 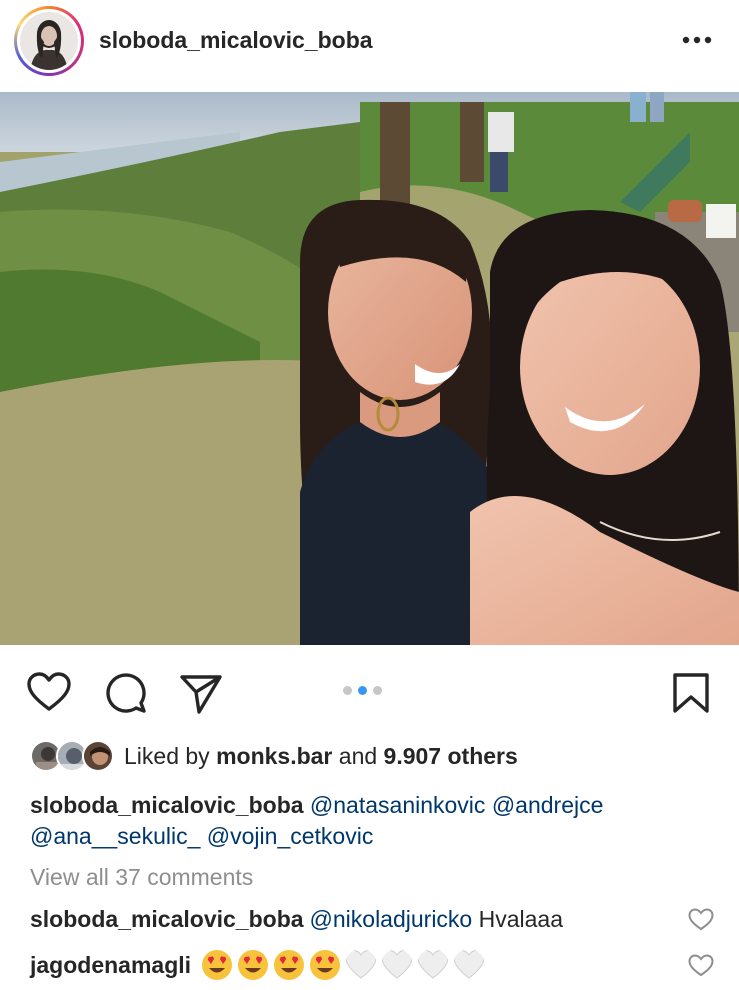 I want to click on share-icon, so click(x=201, y=693).